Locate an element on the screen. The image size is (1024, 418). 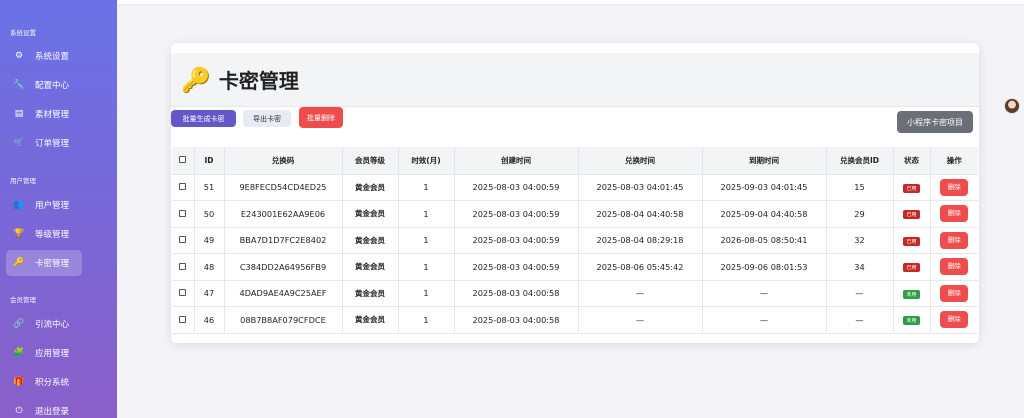
export-button: 导出卡密 is located at coordinates (267, 118).